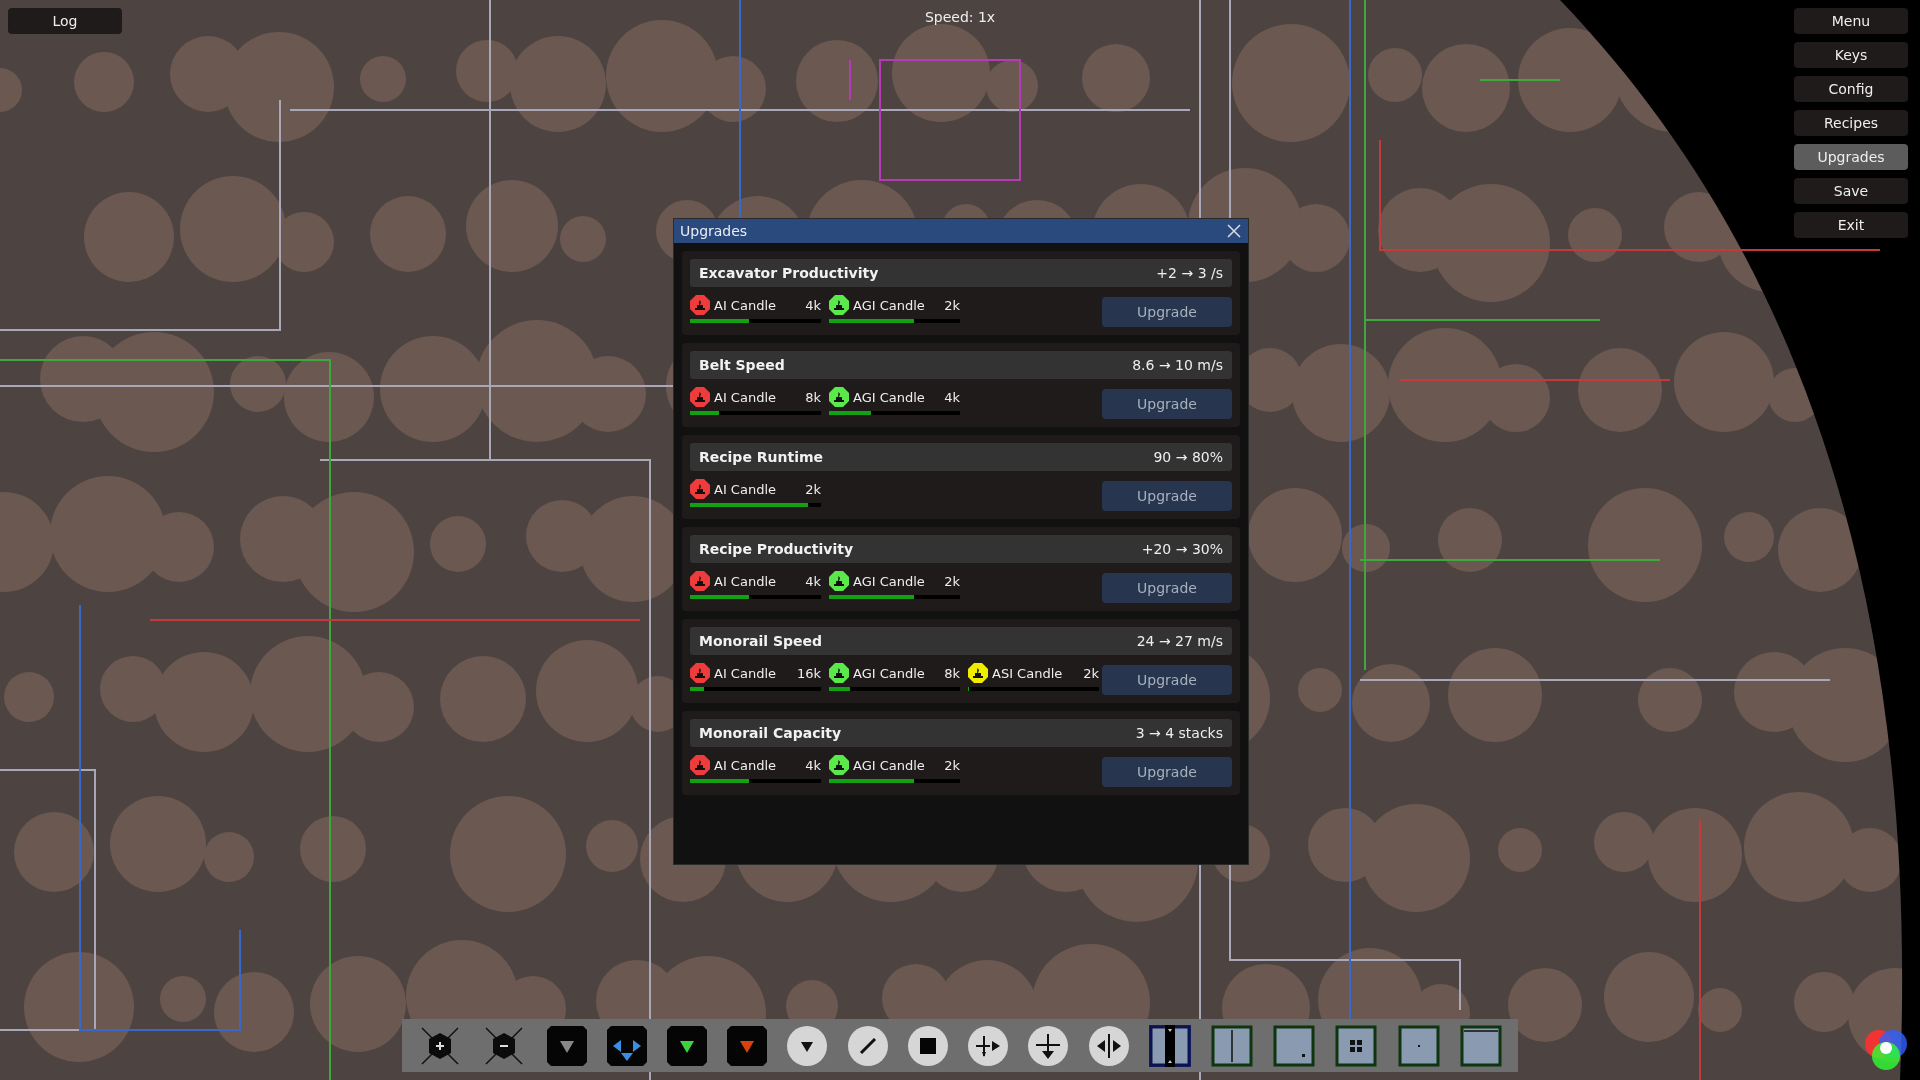 This screenshot has width=1920, height=1080. What do you see at coordinates (776, 549) in the screenshot?
I see `upgrade-title: Recipe Productivity` at bounding box center [776, 549].